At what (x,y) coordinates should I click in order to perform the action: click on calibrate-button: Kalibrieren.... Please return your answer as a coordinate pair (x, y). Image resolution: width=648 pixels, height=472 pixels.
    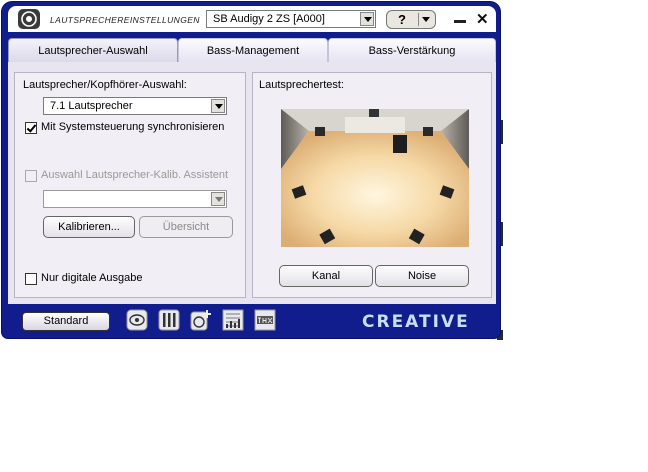
    Looking at the image, I should click on (89, 227).